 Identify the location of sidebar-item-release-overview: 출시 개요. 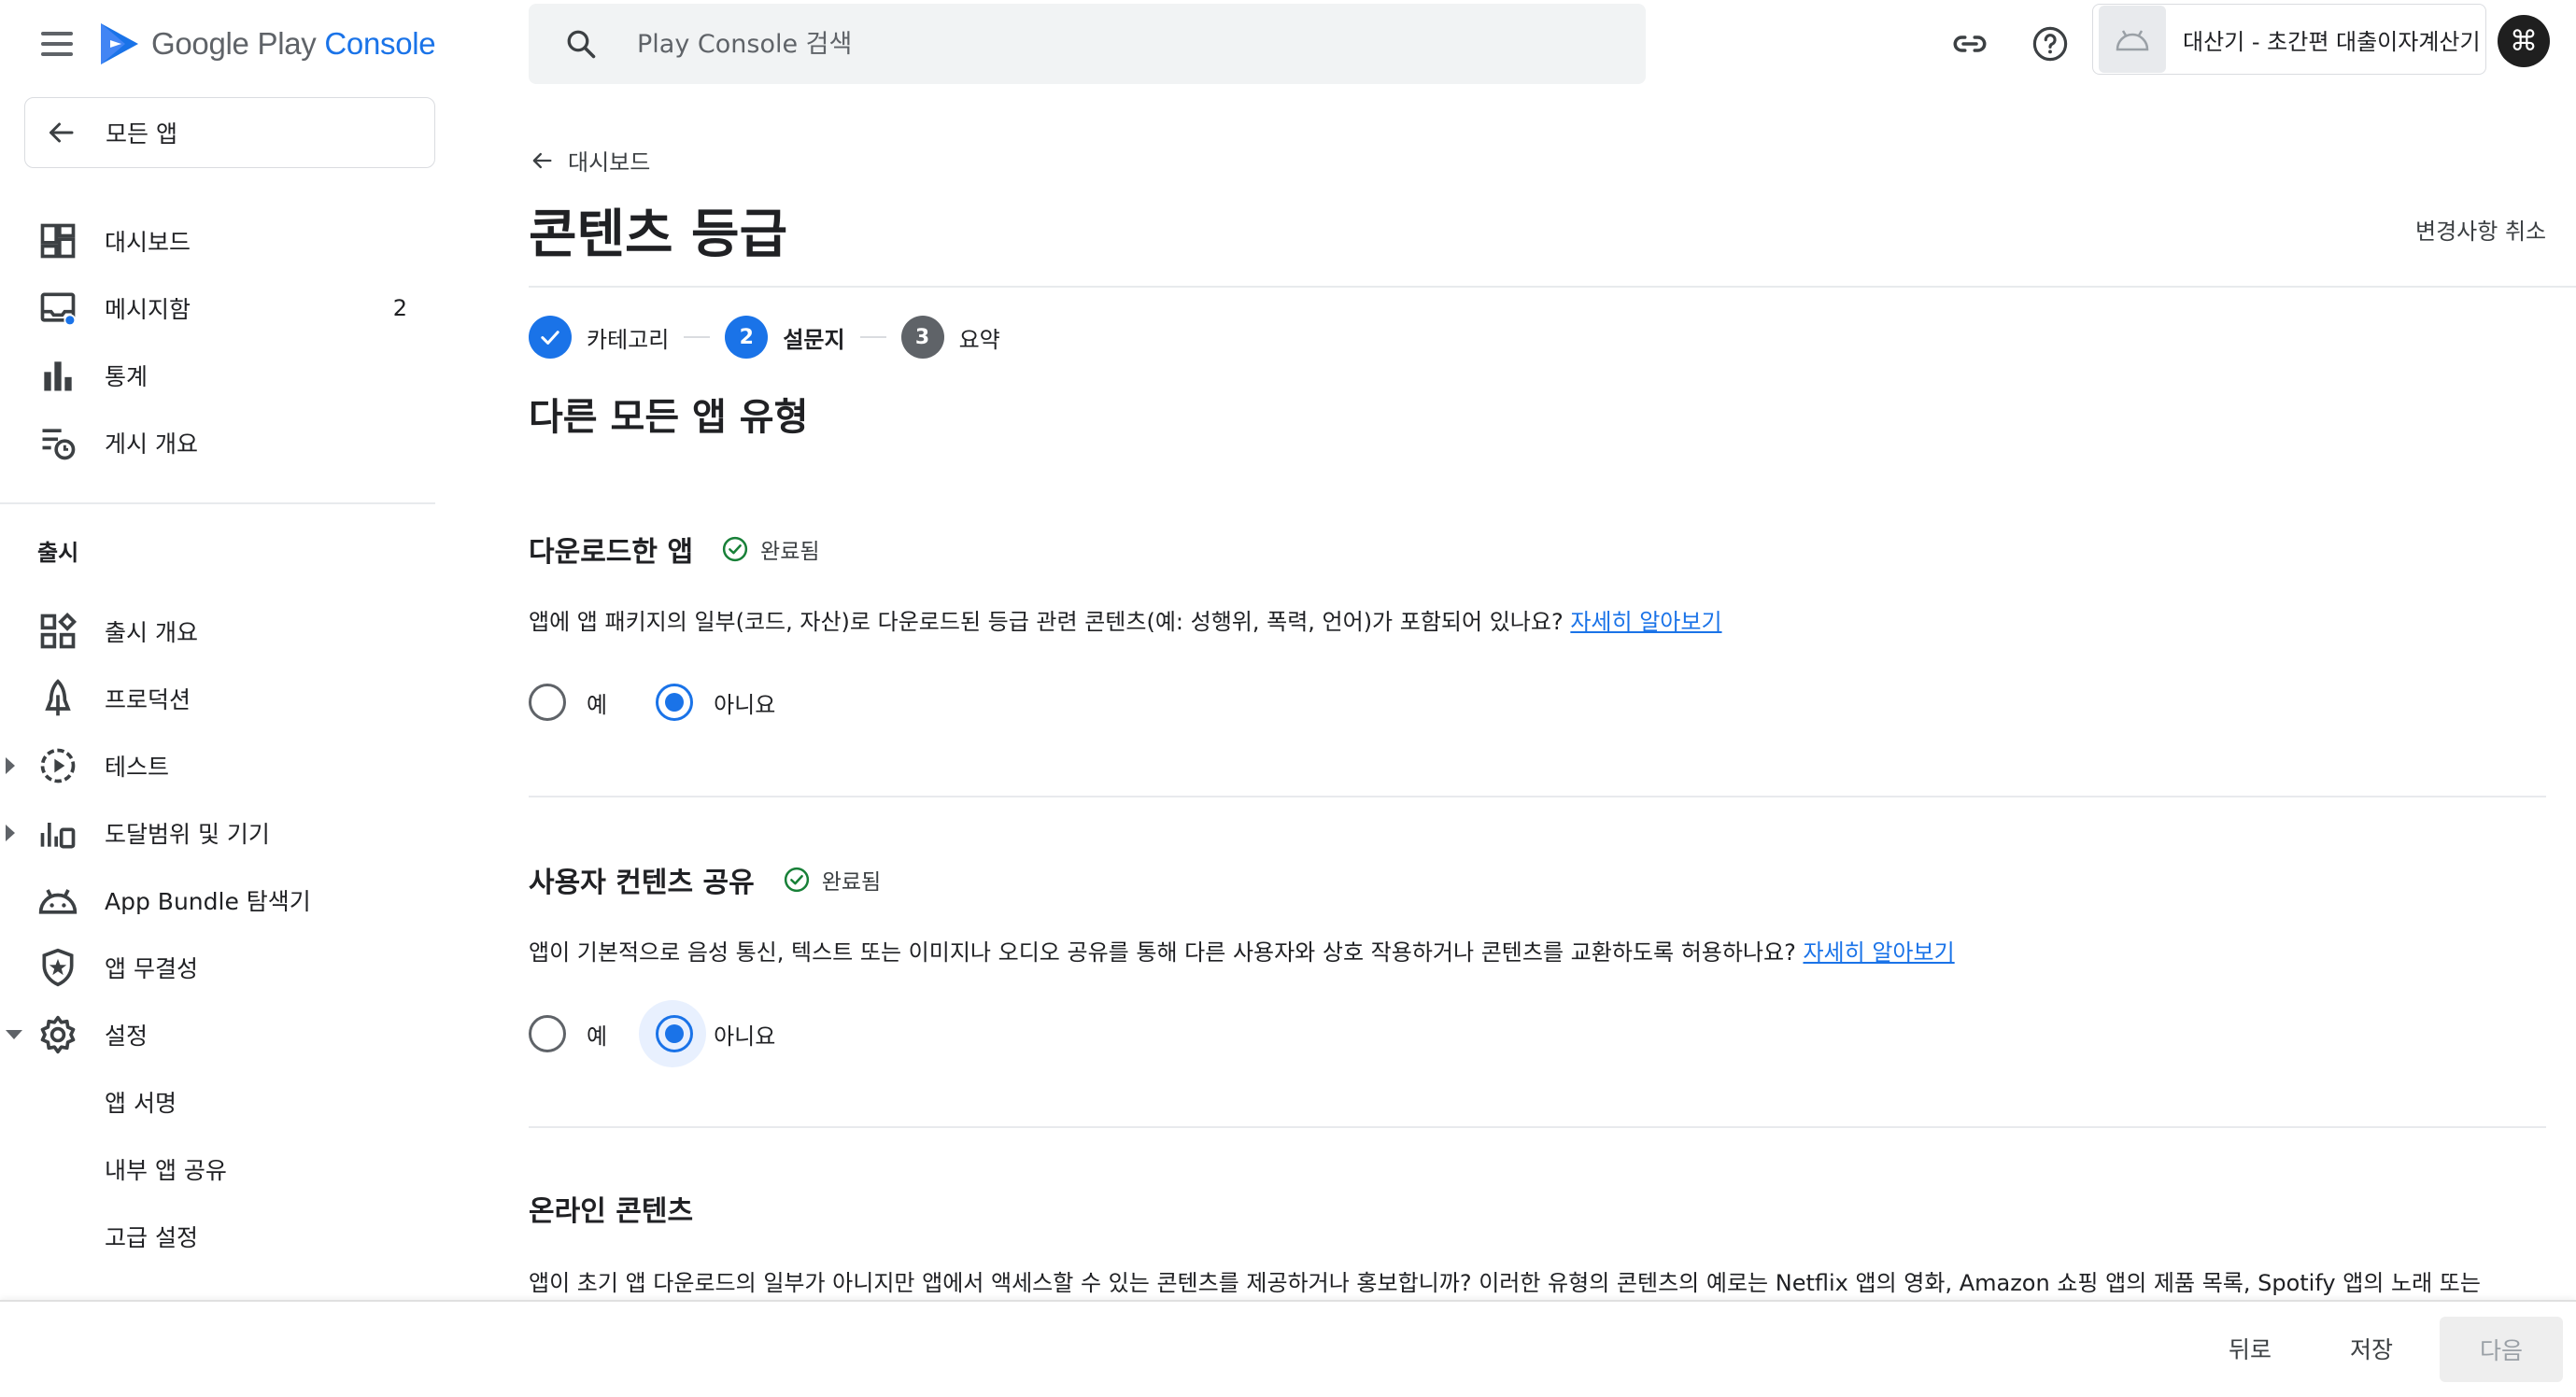
(217, 632).